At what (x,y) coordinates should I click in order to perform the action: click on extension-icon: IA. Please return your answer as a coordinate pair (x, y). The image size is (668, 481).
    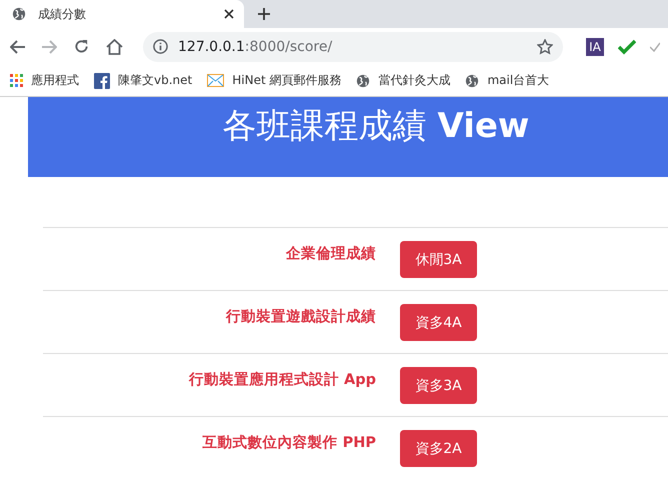
    Looking at the image, I should click on (595, 47).